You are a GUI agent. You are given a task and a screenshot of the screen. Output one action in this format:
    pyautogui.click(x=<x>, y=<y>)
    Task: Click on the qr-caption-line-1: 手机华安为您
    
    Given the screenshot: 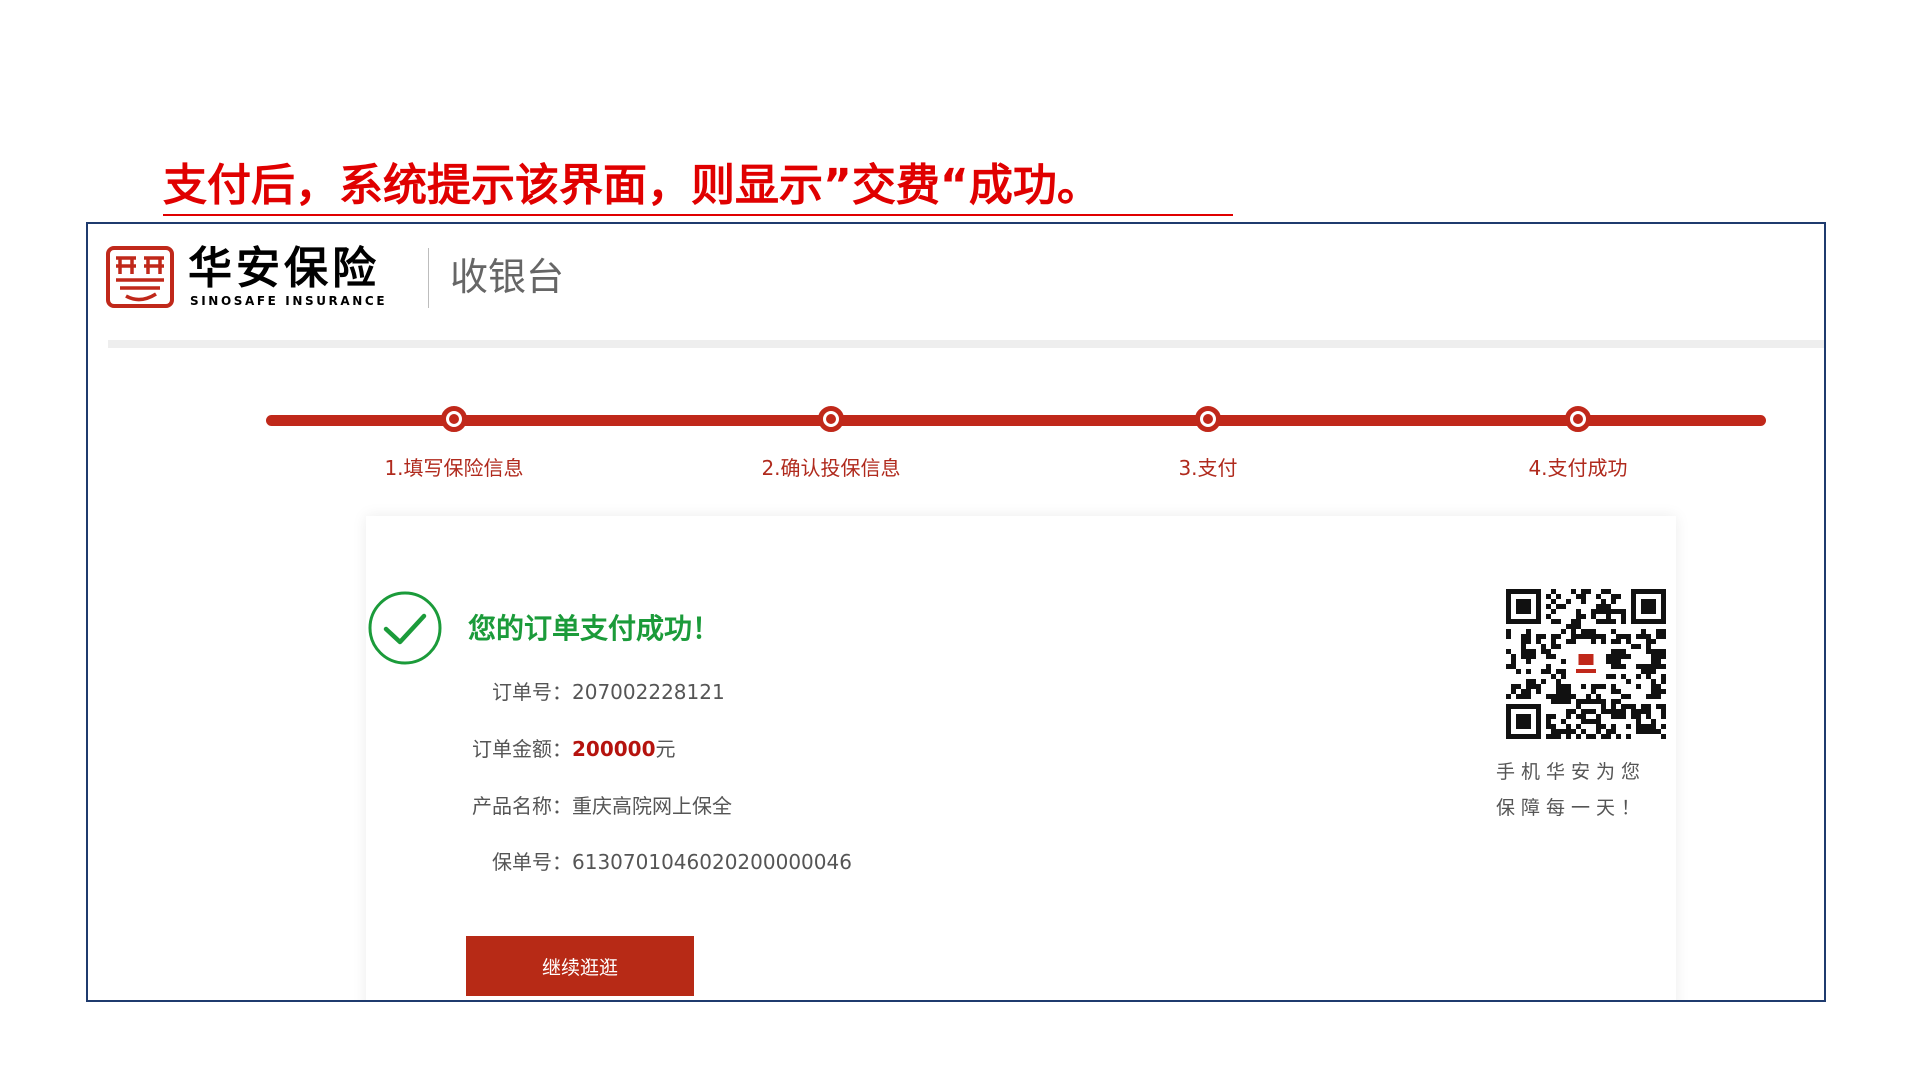 What is the action you would take?
    pyautogui.click(x=1571, y=772)
    